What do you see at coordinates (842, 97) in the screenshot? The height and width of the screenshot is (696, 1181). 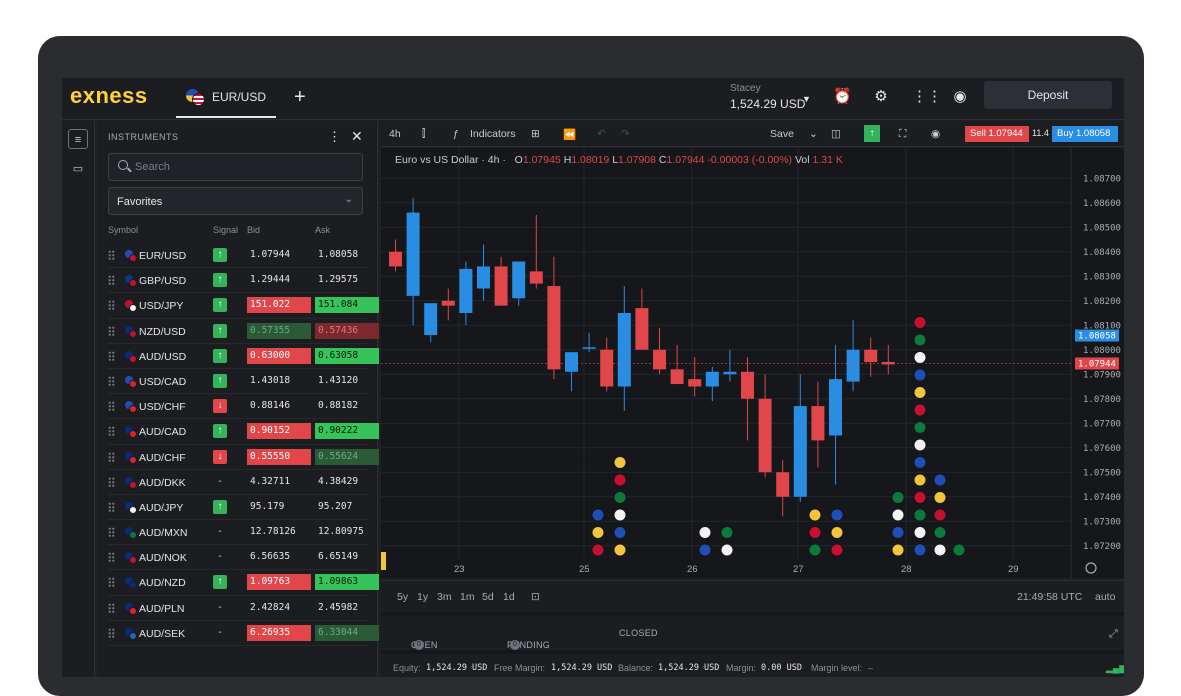 I see `alarm-clock-icon: ⏰` at bounding box center [842, 97].